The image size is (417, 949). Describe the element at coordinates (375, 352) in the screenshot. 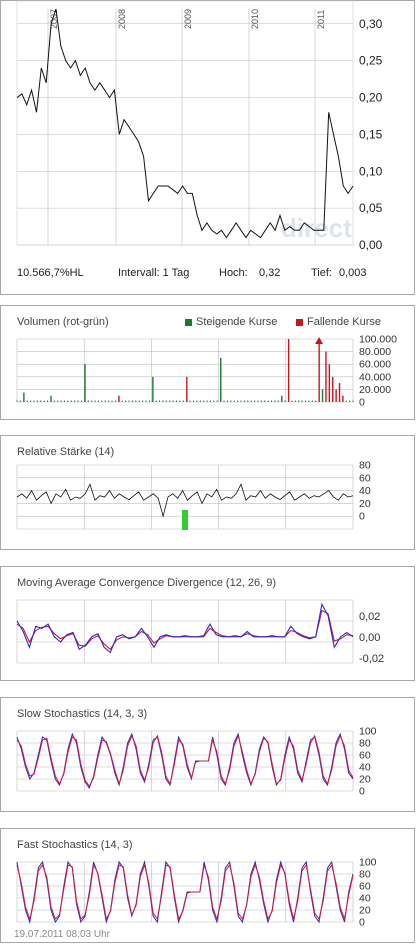

I see `y-tick-label: 80.000` at that location.